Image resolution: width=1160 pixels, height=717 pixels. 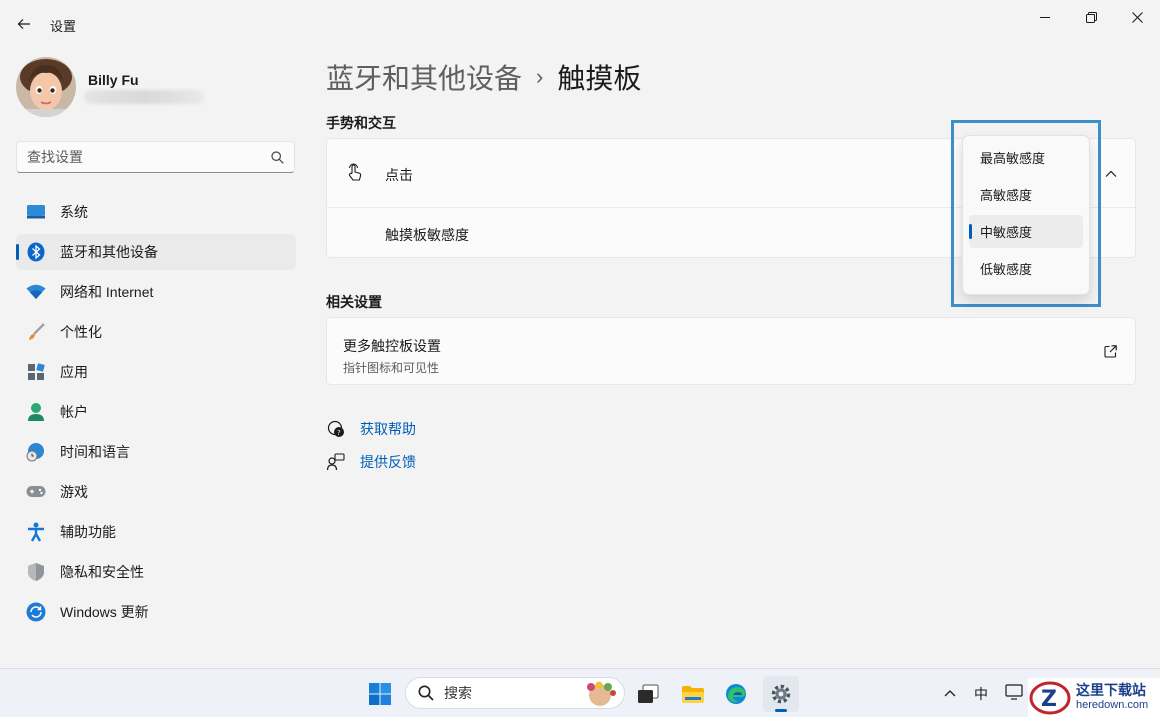 I want to click on page-title: 触摸板, so click(x=599, y=78).